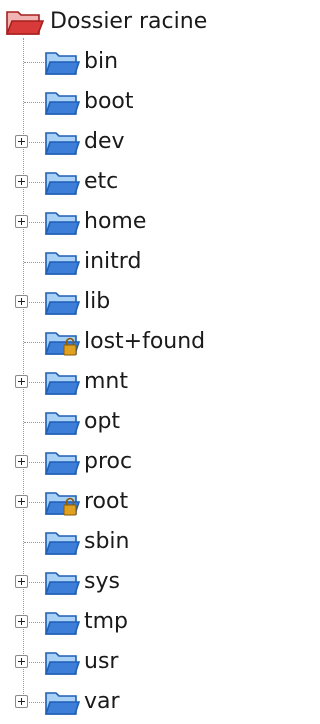  I want to click on tree-item-label: var, so click(102, 701).